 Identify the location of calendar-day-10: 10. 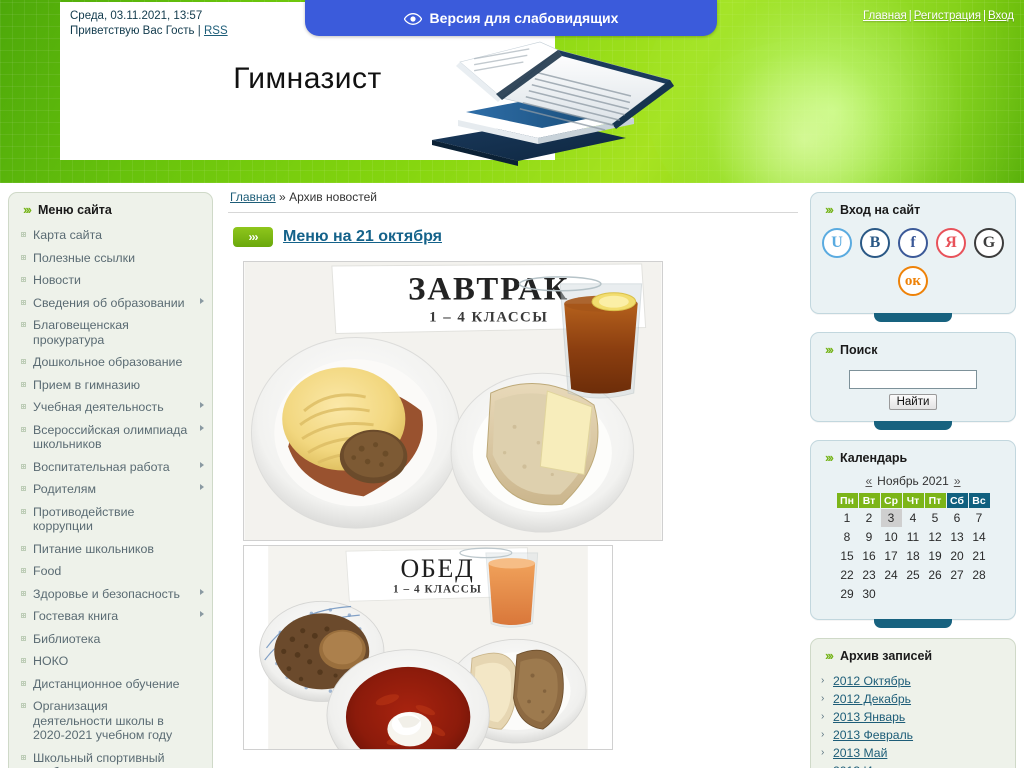
(891, 537).